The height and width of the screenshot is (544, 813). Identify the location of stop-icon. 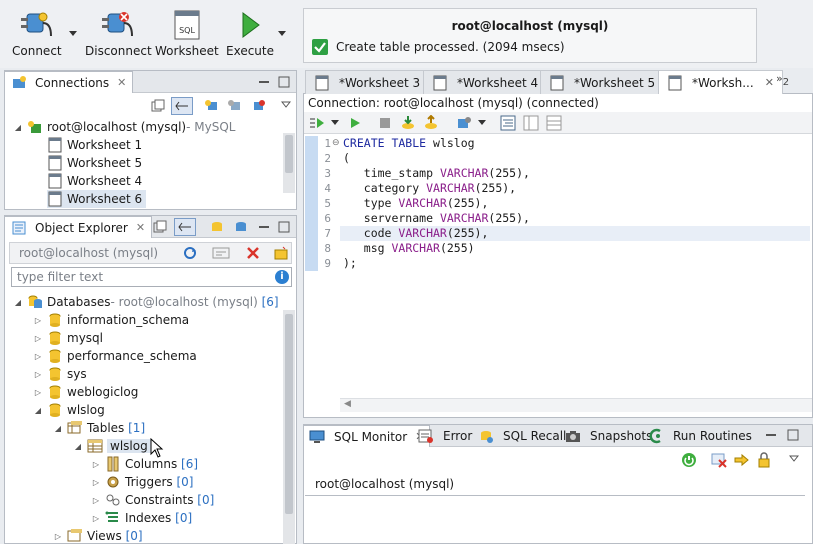
(385, 123).